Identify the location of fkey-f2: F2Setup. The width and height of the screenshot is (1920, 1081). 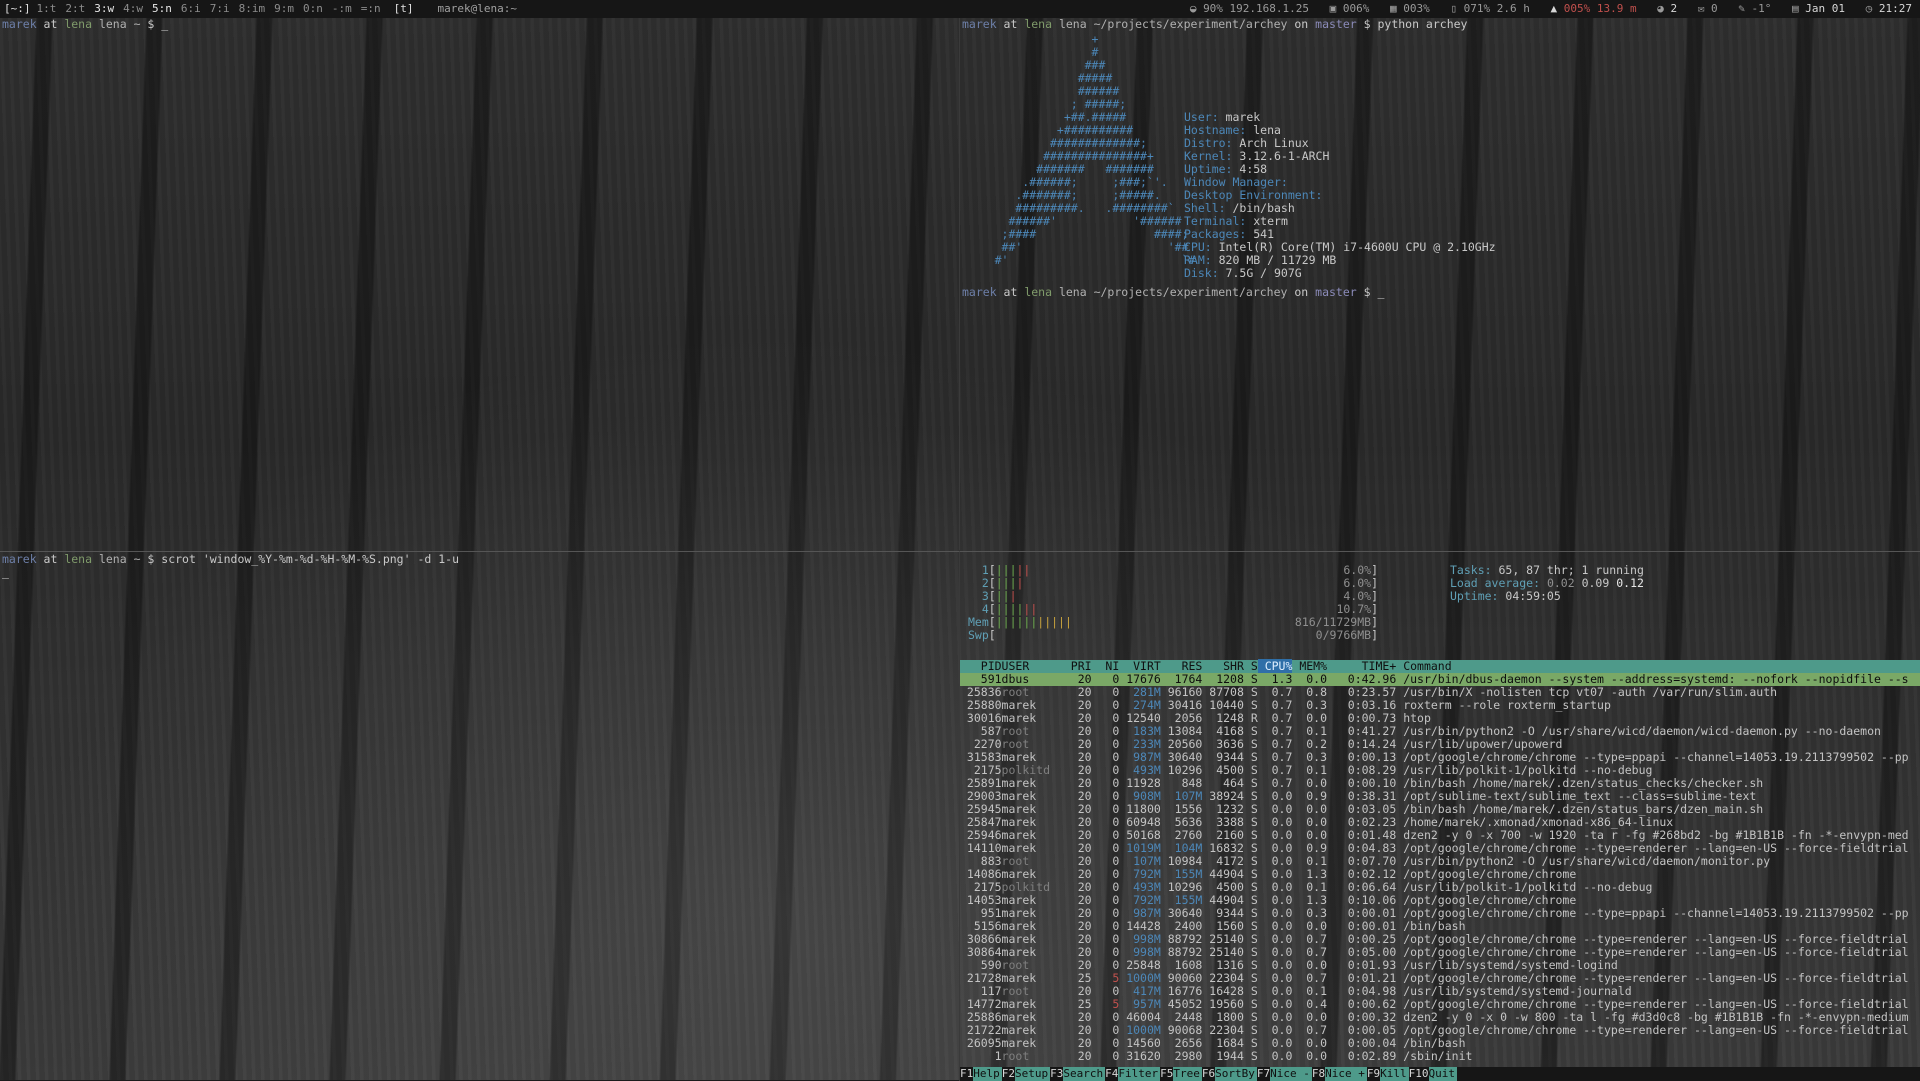
(1026, 1074).